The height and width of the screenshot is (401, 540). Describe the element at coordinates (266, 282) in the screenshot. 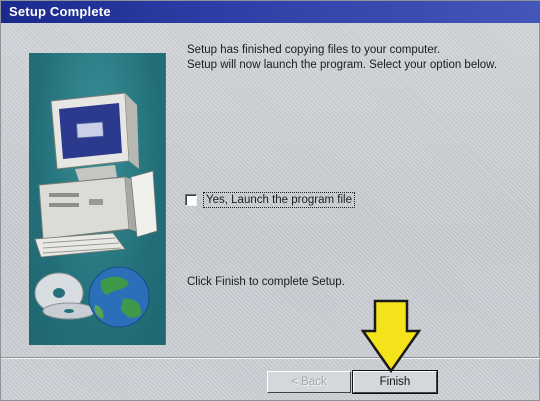

I see `finish-instruction: Click Finish to complete Setup.` at that location.